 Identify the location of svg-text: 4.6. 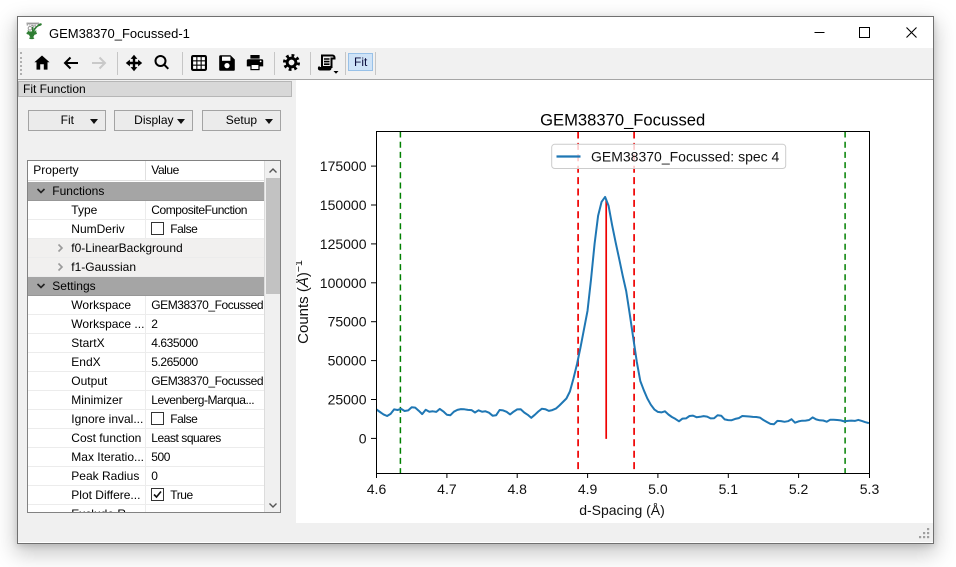
(377, 489).